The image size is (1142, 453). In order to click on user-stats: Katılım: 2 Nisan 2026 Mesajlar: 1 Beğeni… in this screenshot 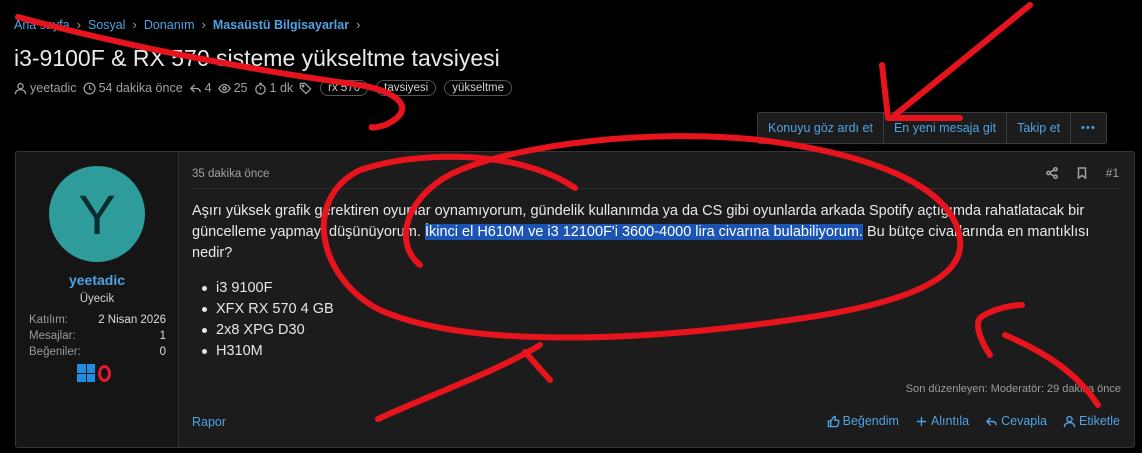, I will do `click(97, 336)`.